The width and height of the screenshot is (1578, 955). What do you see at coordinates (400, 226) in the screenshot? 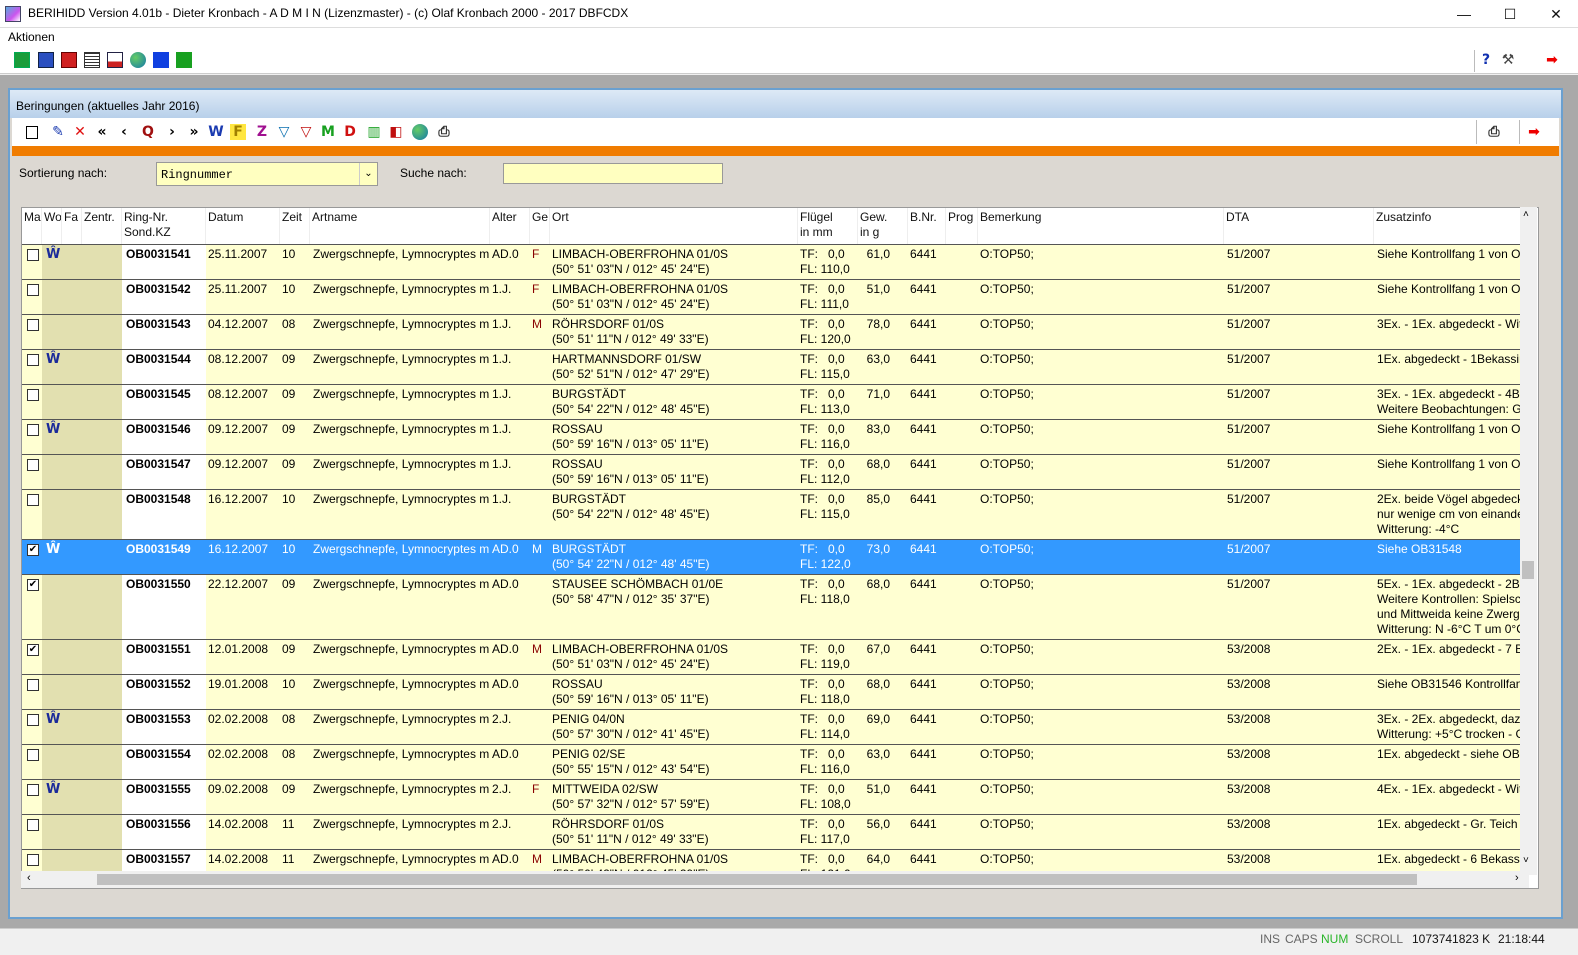
I see `column-header: Artname` at bounding box center [400, 226].